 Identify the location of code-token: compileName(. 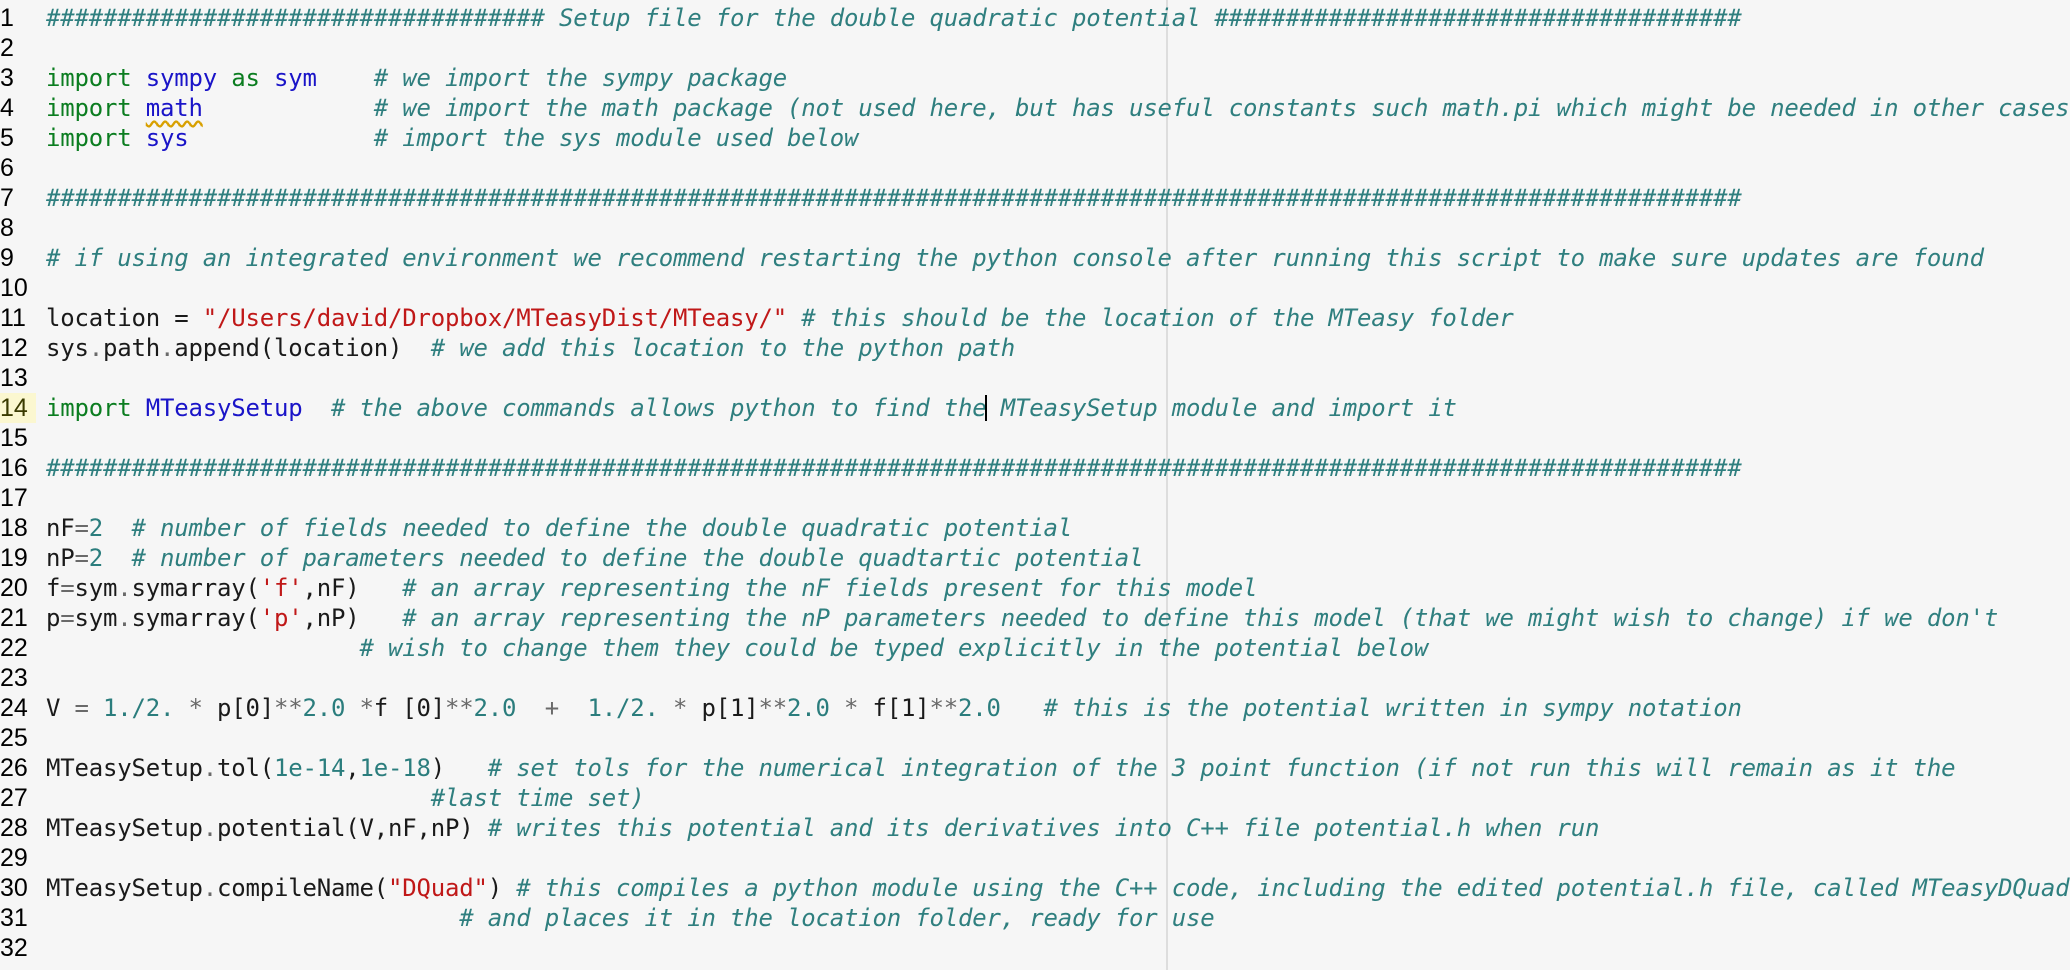
(302, 888).